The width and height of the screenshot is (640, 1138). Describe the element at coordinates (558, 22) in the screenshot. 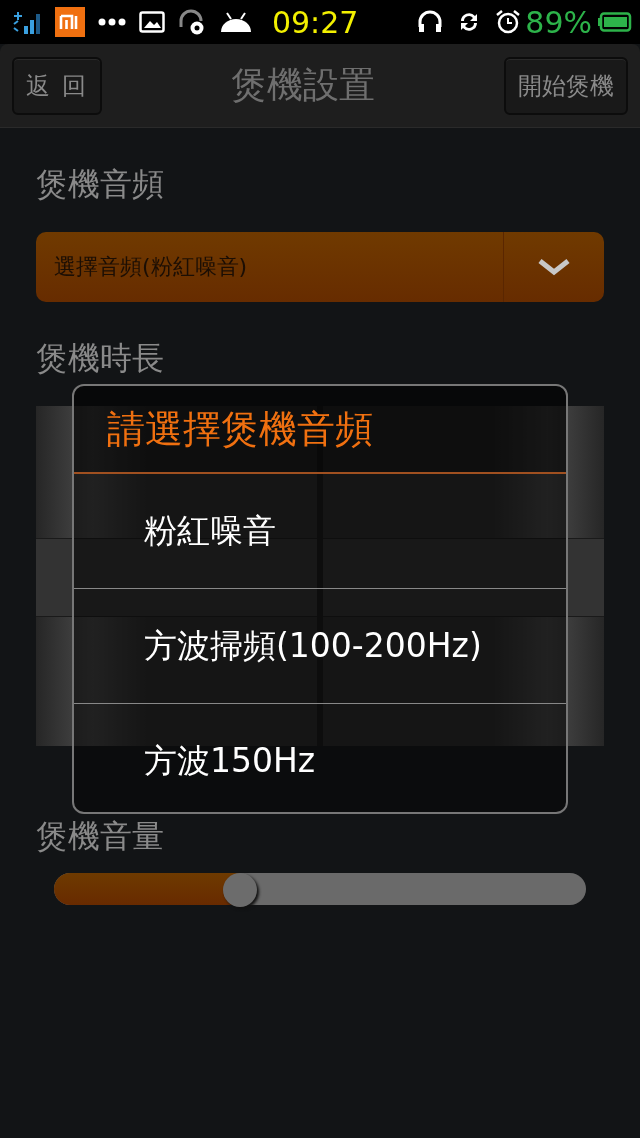

I see `battery-percent: 89%` at that location.